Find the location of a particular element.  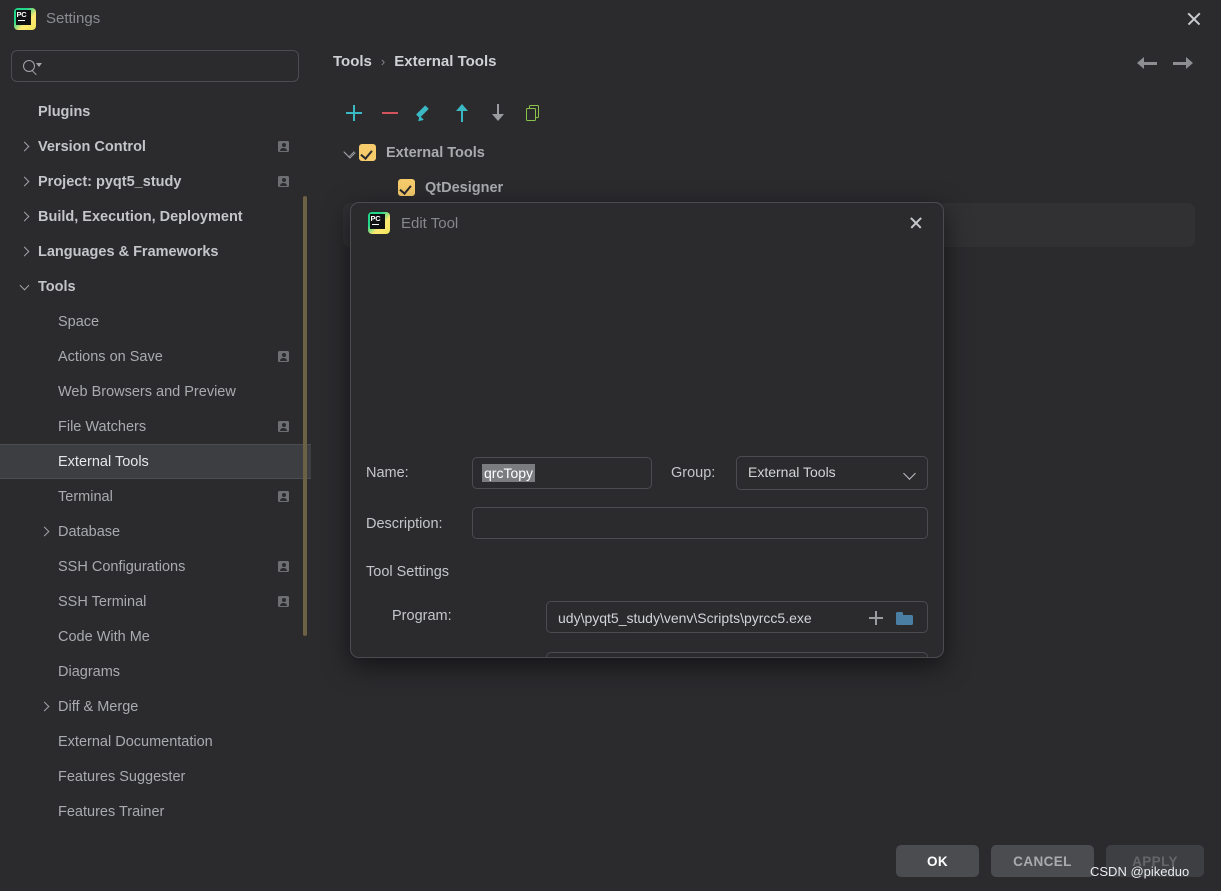

edit-tool-button is located at coordinates (426, 113).